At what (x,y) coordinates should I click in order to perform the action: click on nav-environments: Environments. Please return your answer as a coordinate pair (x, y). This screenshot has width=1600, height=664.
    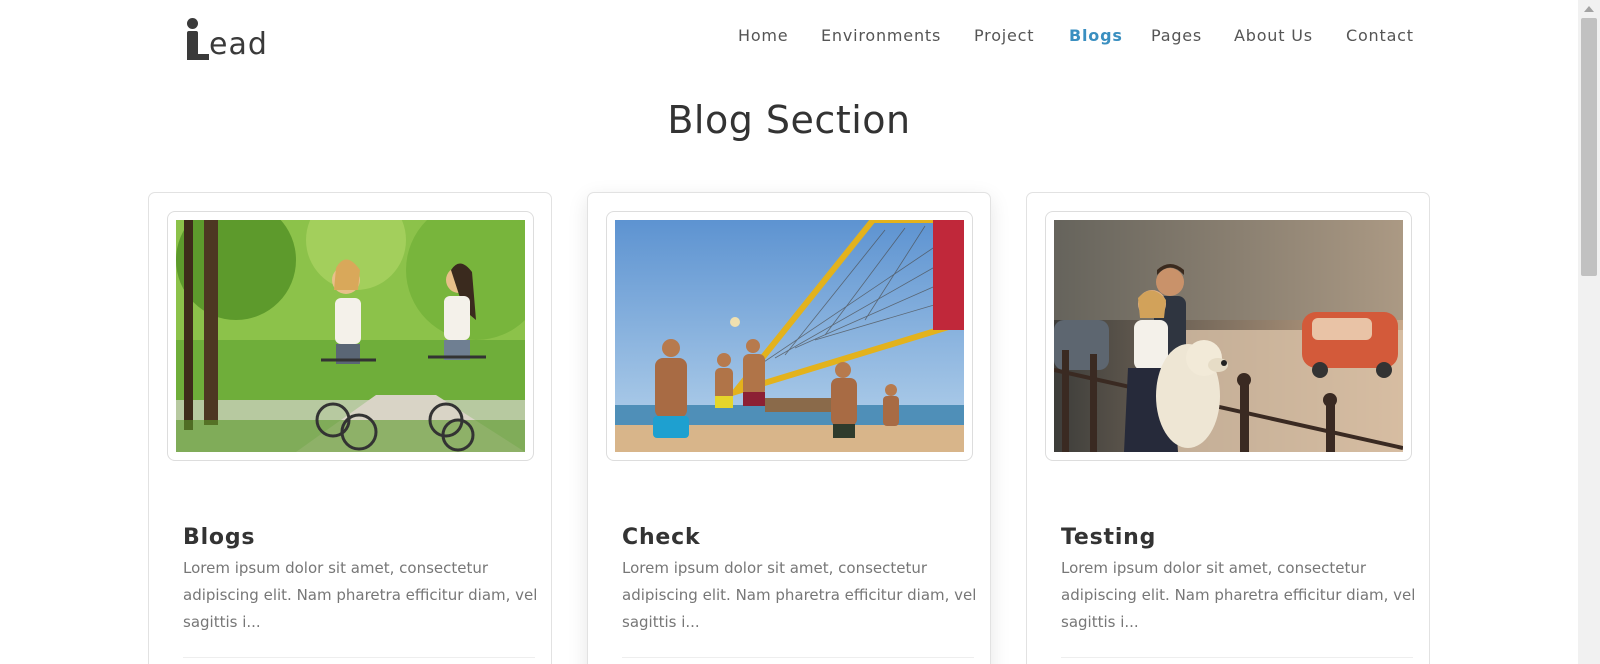
    Looking at the image, I should click on (881, 35).